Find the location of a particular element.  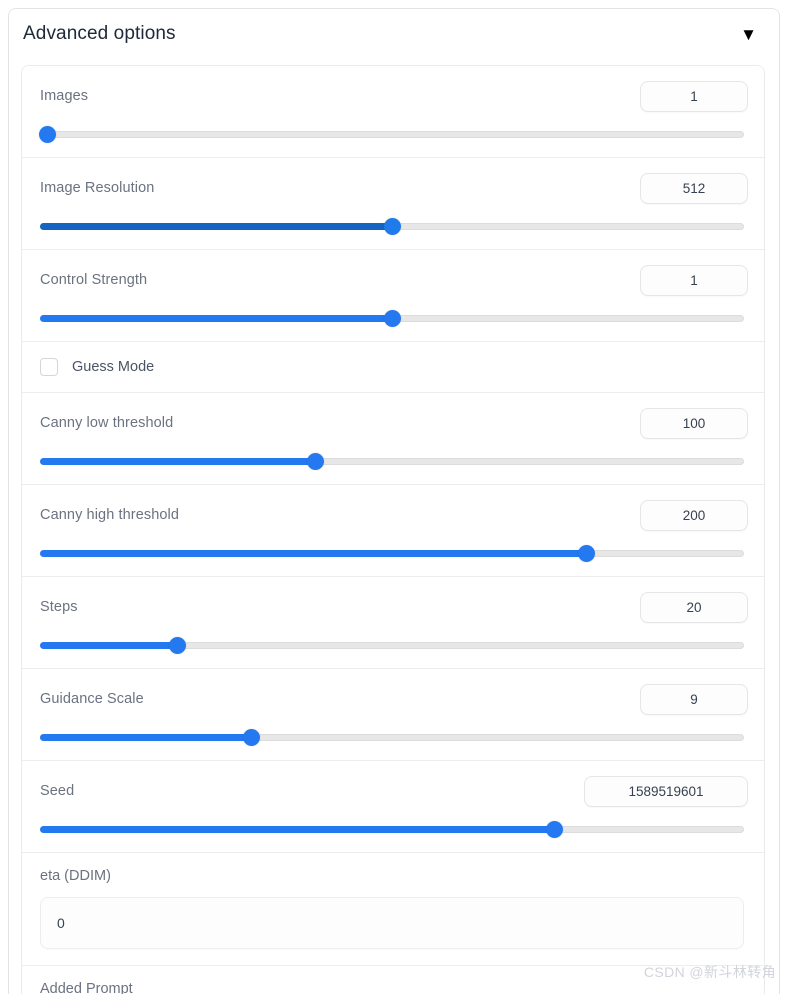

number-input-image-resolution: 512 is located at coordinates (694, 188).